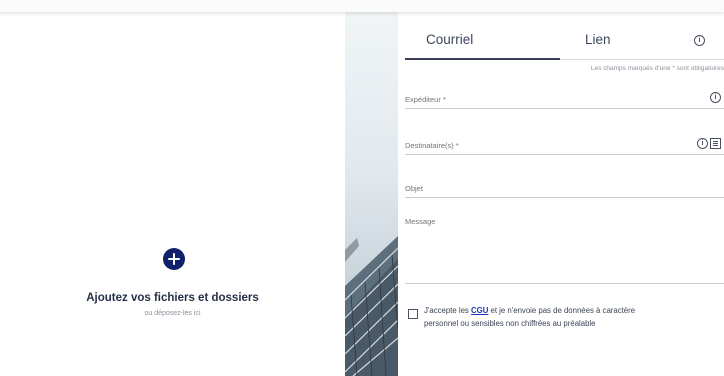 This screenshot has height=376, width=724. I want to click on recipients-input, so click(564, 145).